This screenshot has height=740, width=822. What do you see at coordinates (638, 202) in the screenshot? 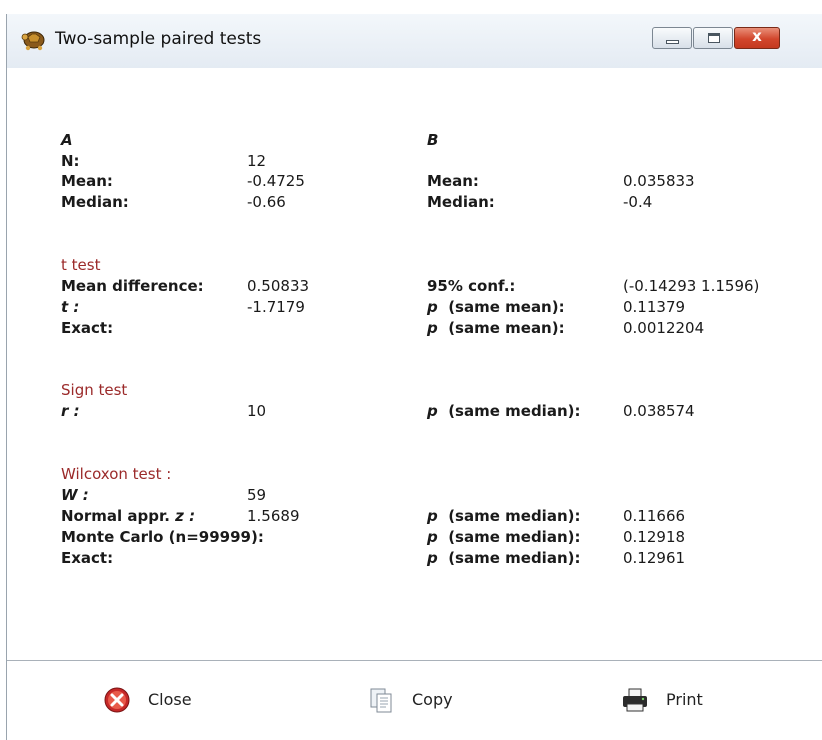
I see `median-b-value: -0.4` at bounding box center [638, 202].